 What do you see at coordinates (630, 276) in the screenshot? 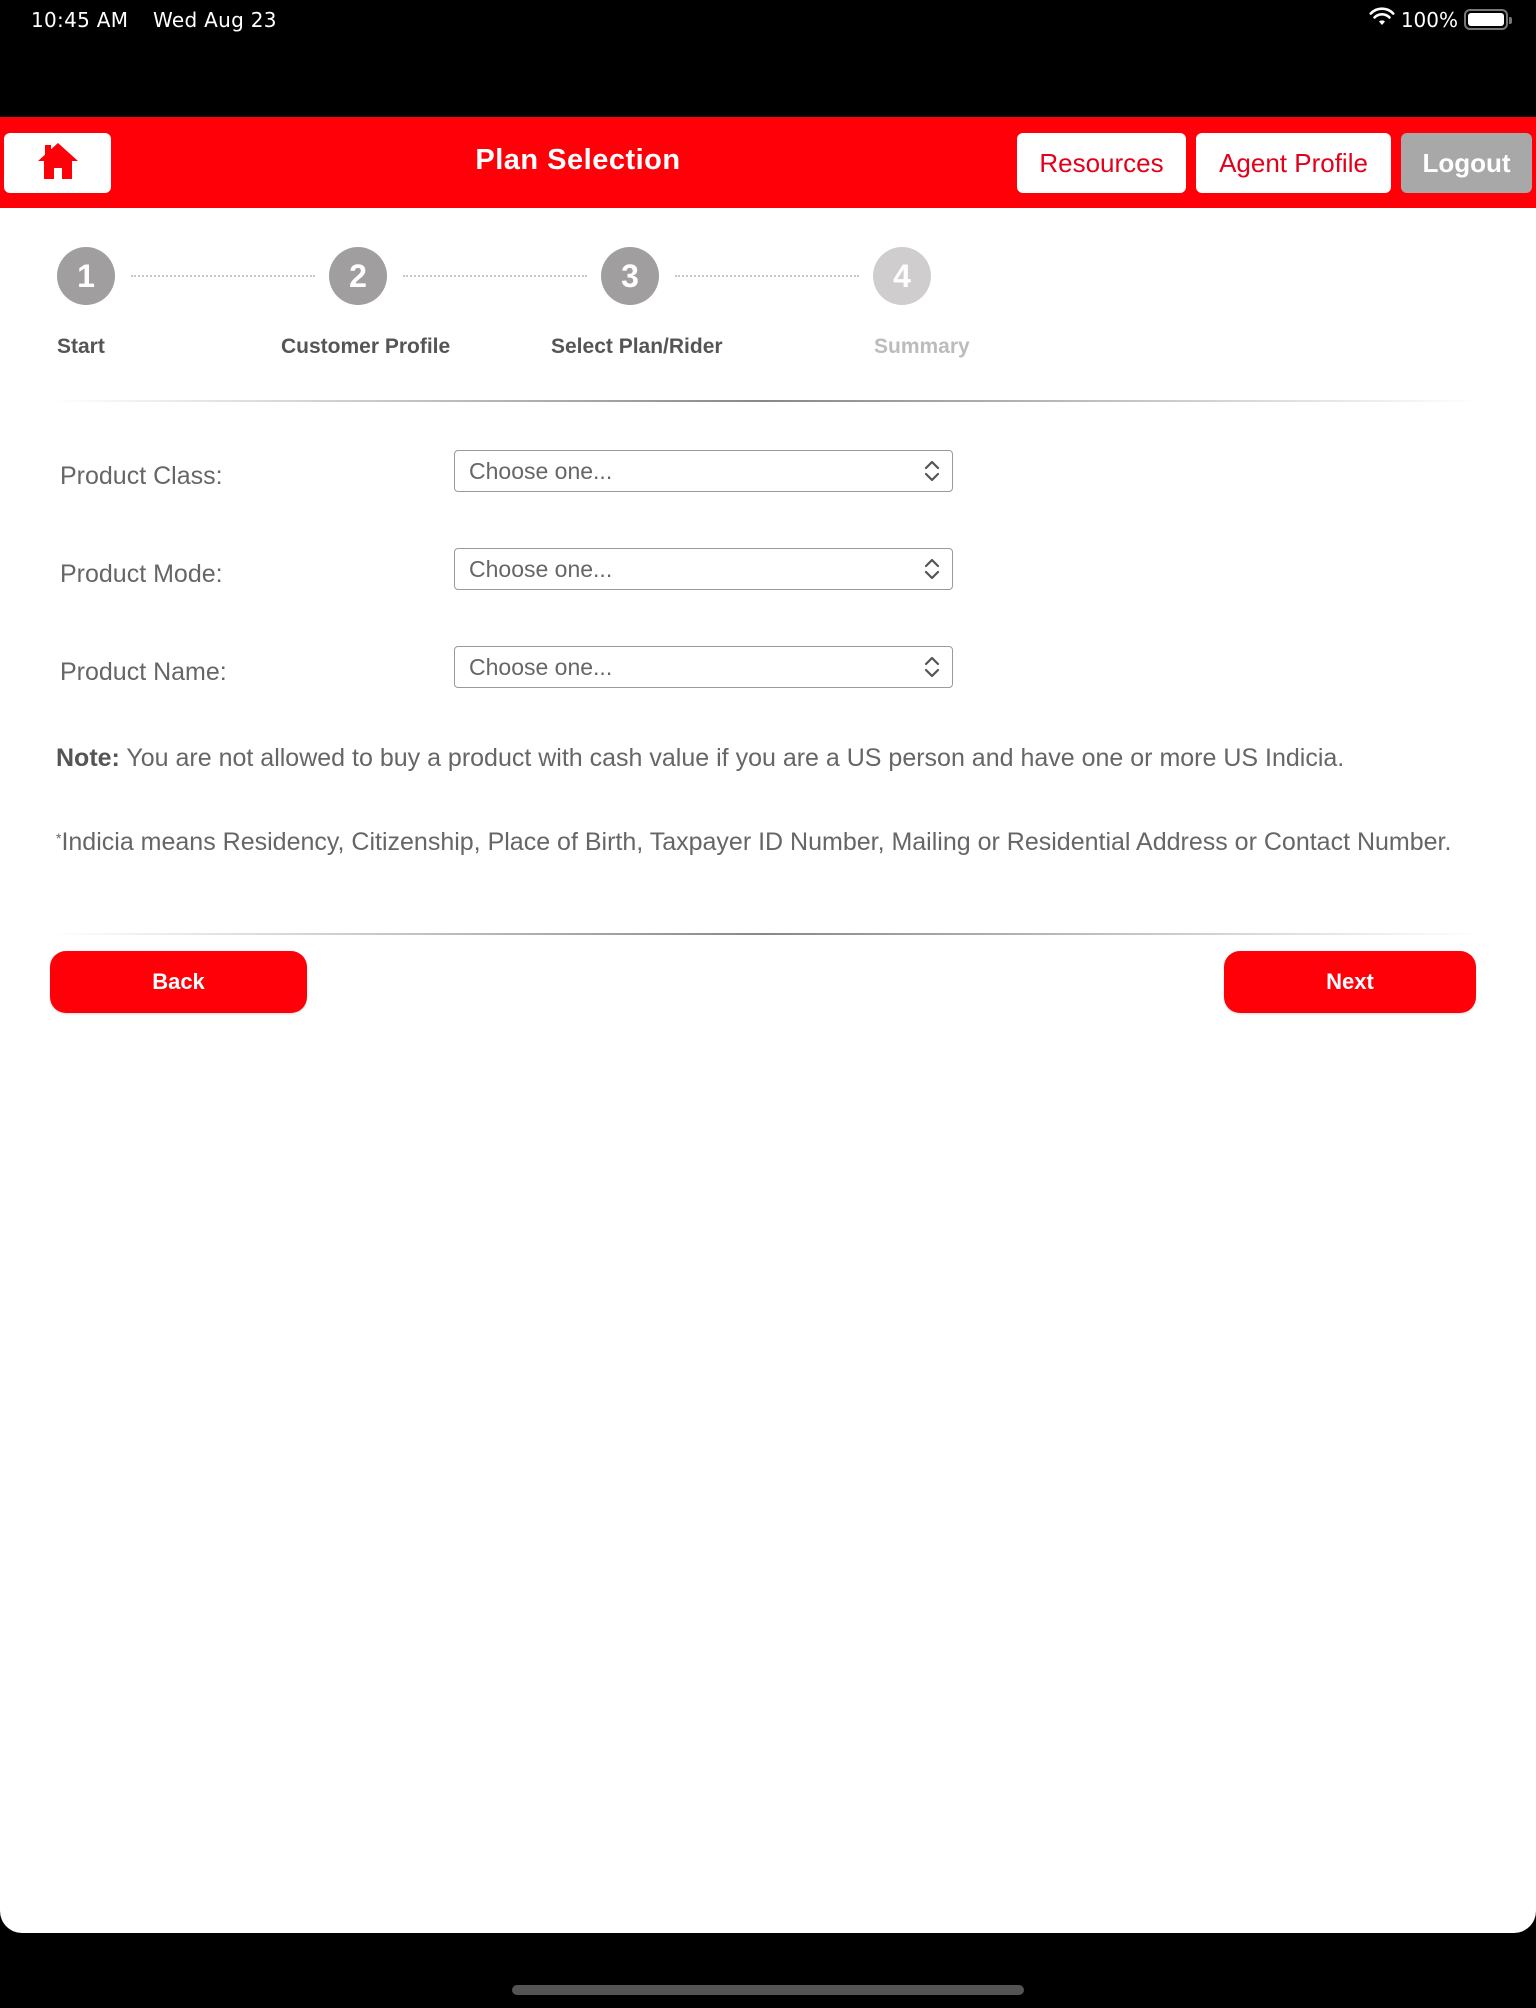
I see `step-3-circle: 3` at bounding box center [630, 276].